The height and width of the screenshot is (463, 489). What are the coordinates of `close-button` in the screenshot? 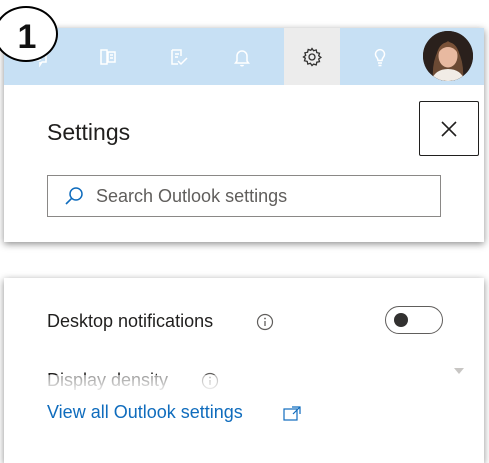 It's located at (449, 128).